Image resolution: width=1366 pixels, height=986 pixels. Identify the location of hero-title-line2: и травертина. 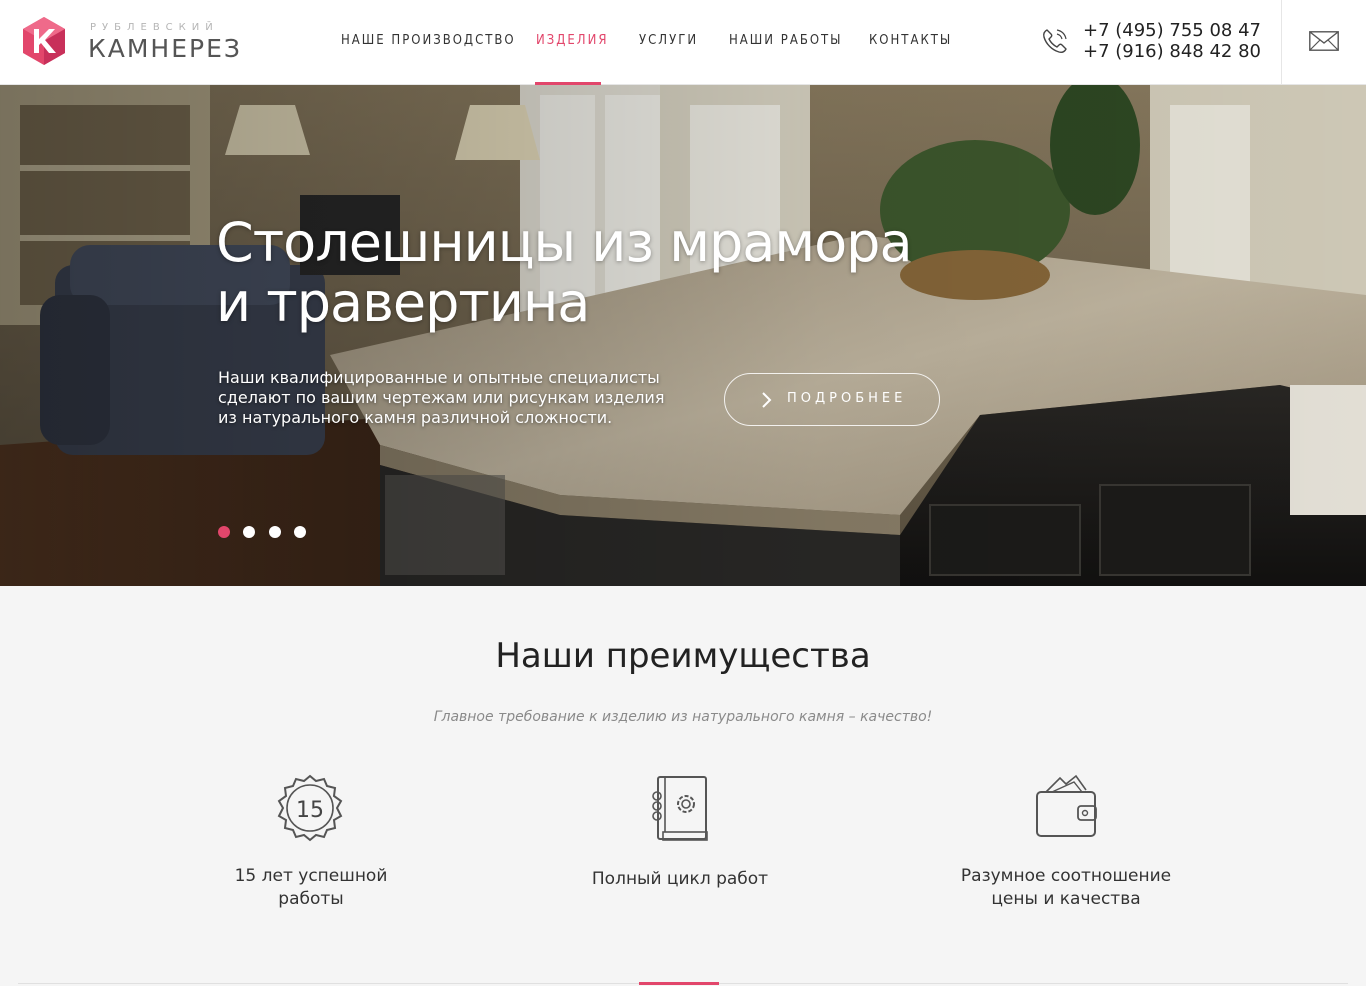
(403, 302).